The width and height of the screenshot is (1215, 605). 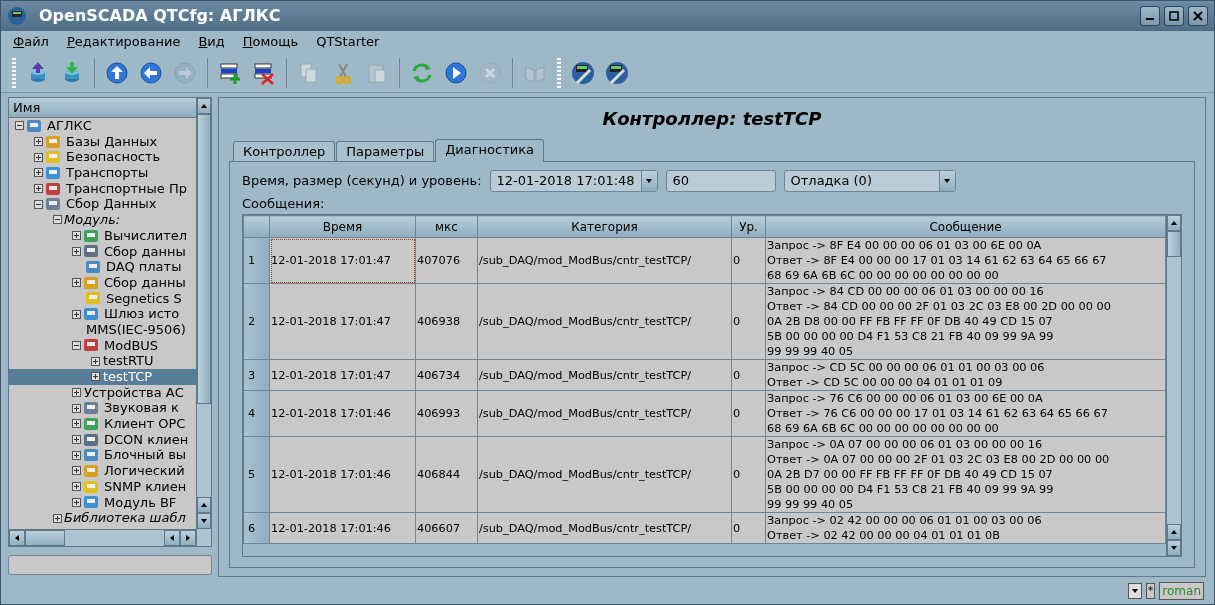 I want to click on size-field: 60, so click(x=720, y=181).